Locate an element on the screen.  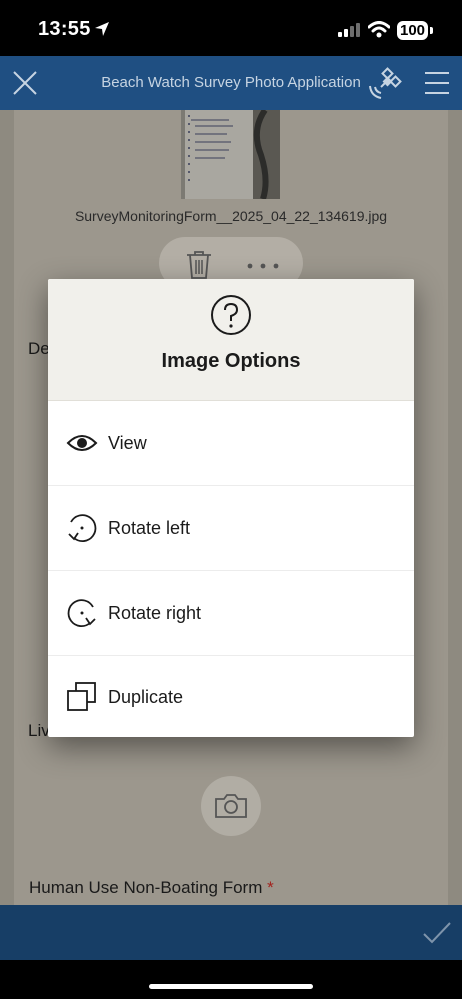
app-bar: Beach Watch Survey Photo Application is located at coordinates (231, 83).